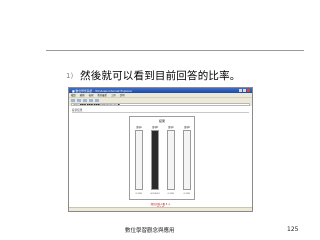 The image size is (320, 240). What do you see at coordinates (102, 90) in the screenshot?
I see `window-title: ■ 數位學習系統 - Windows Internet Explorer` at bounding box center [102, 90].